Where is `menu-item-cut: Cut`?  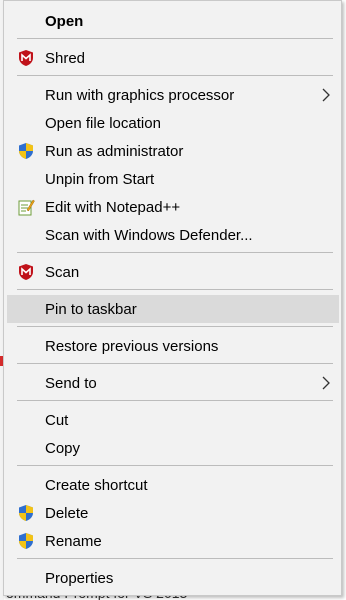
menu-item-cut: Cut is located at coordinates (173, 420).